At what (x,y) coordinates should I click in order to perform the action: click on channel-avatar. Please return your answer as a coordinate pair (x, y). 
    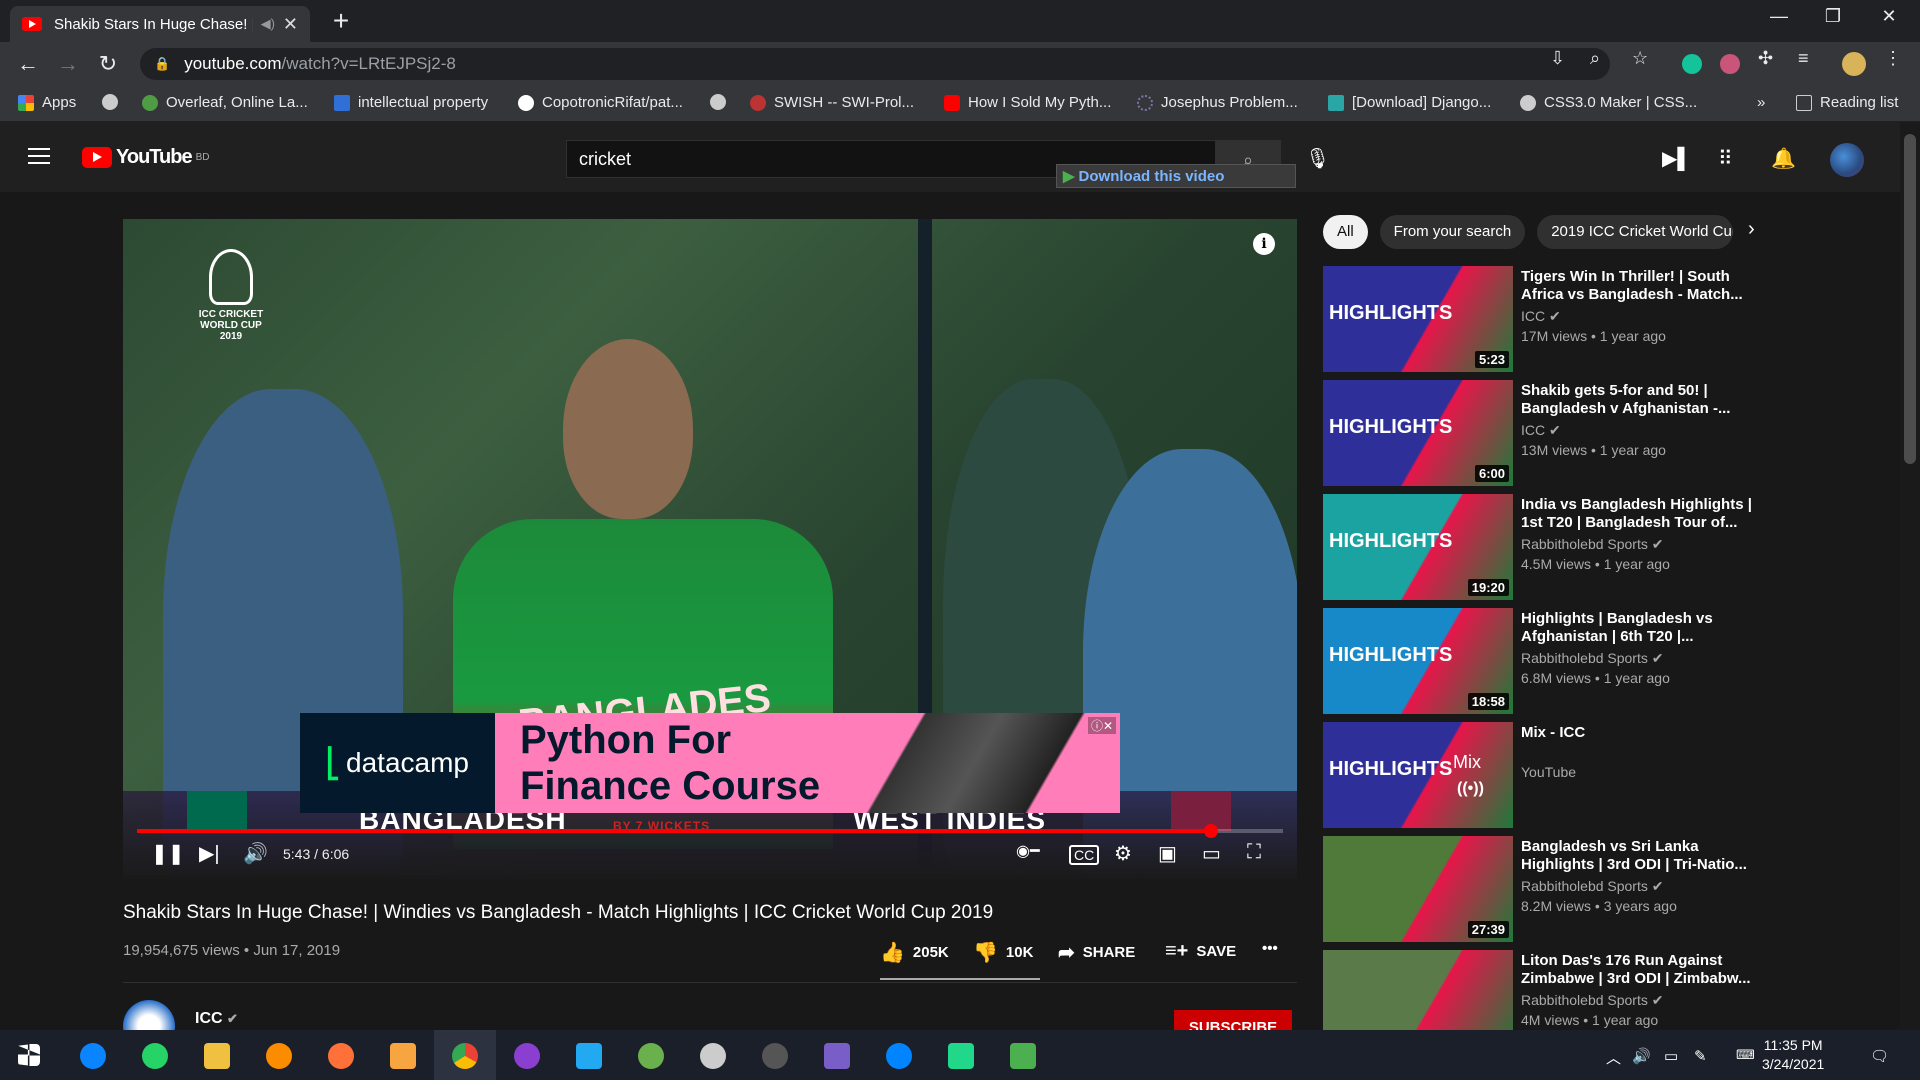
    Looking at the image, I should click on (149, 1015).